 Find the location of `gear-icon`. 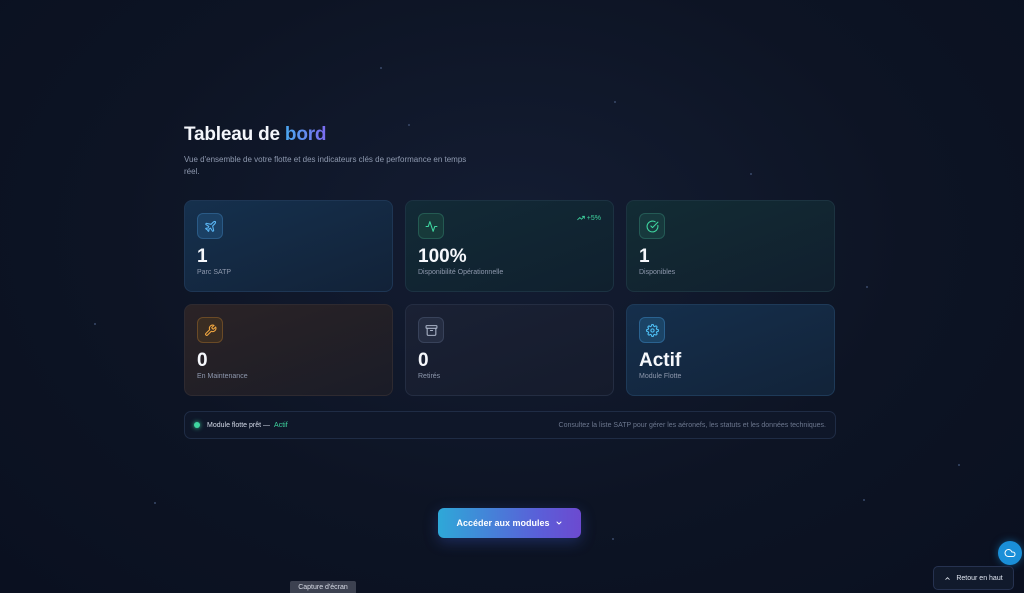

gear-icon is located at coordinates (652, 330).